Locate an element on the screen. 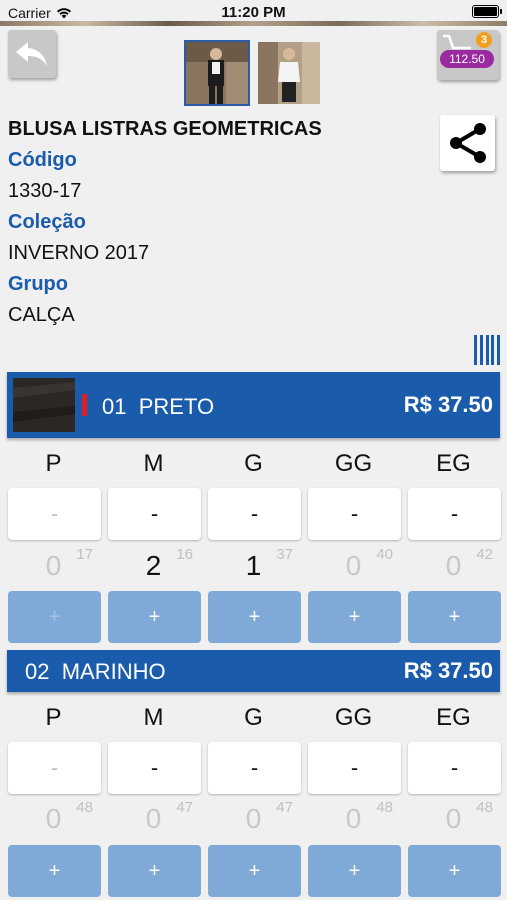 The image size is (507, 900). color-name: 01 PRETO is located at coordinates (158, 407).